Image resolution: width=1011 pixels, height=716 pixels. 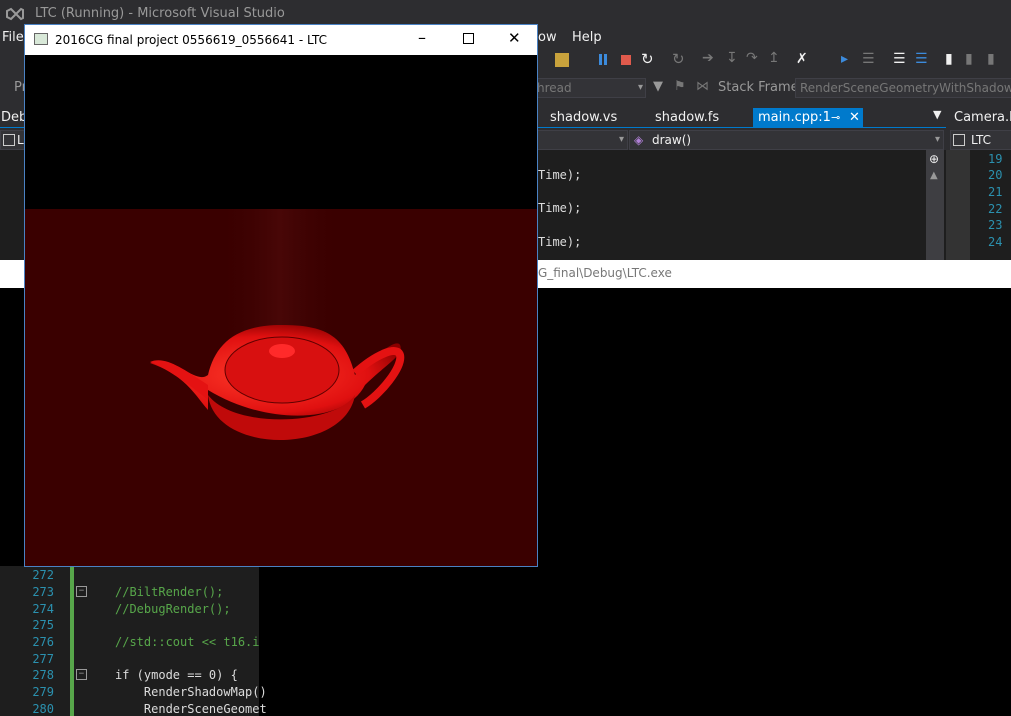 I want to click on code-line: RenderSceneGeomet, so click(x=191, y=709).